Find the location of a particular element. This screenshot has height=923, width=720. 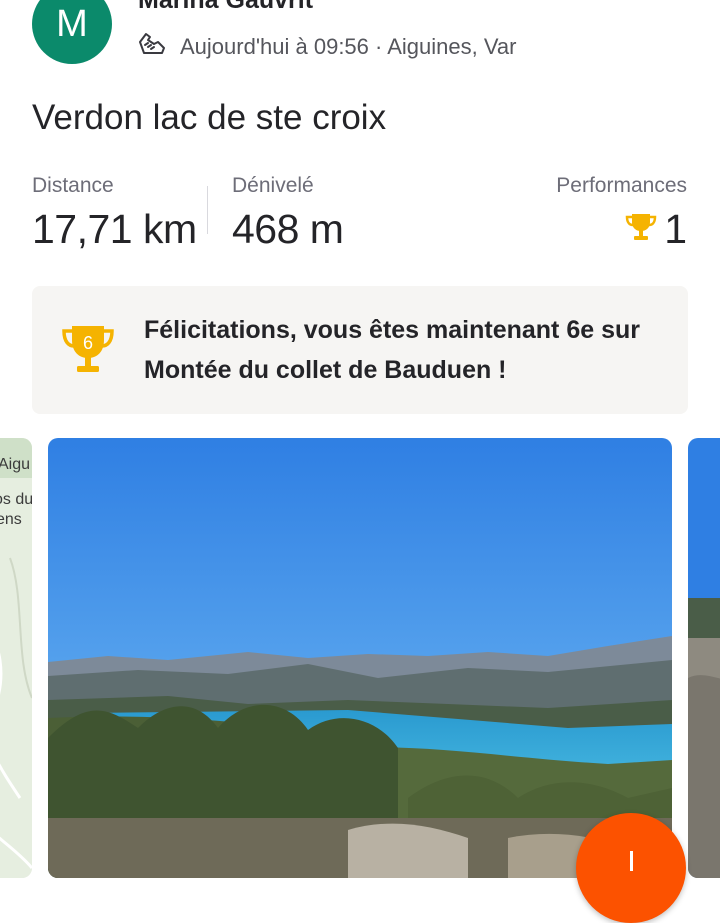

distance-value: 17,71 km is located at coordinates (114, 229).